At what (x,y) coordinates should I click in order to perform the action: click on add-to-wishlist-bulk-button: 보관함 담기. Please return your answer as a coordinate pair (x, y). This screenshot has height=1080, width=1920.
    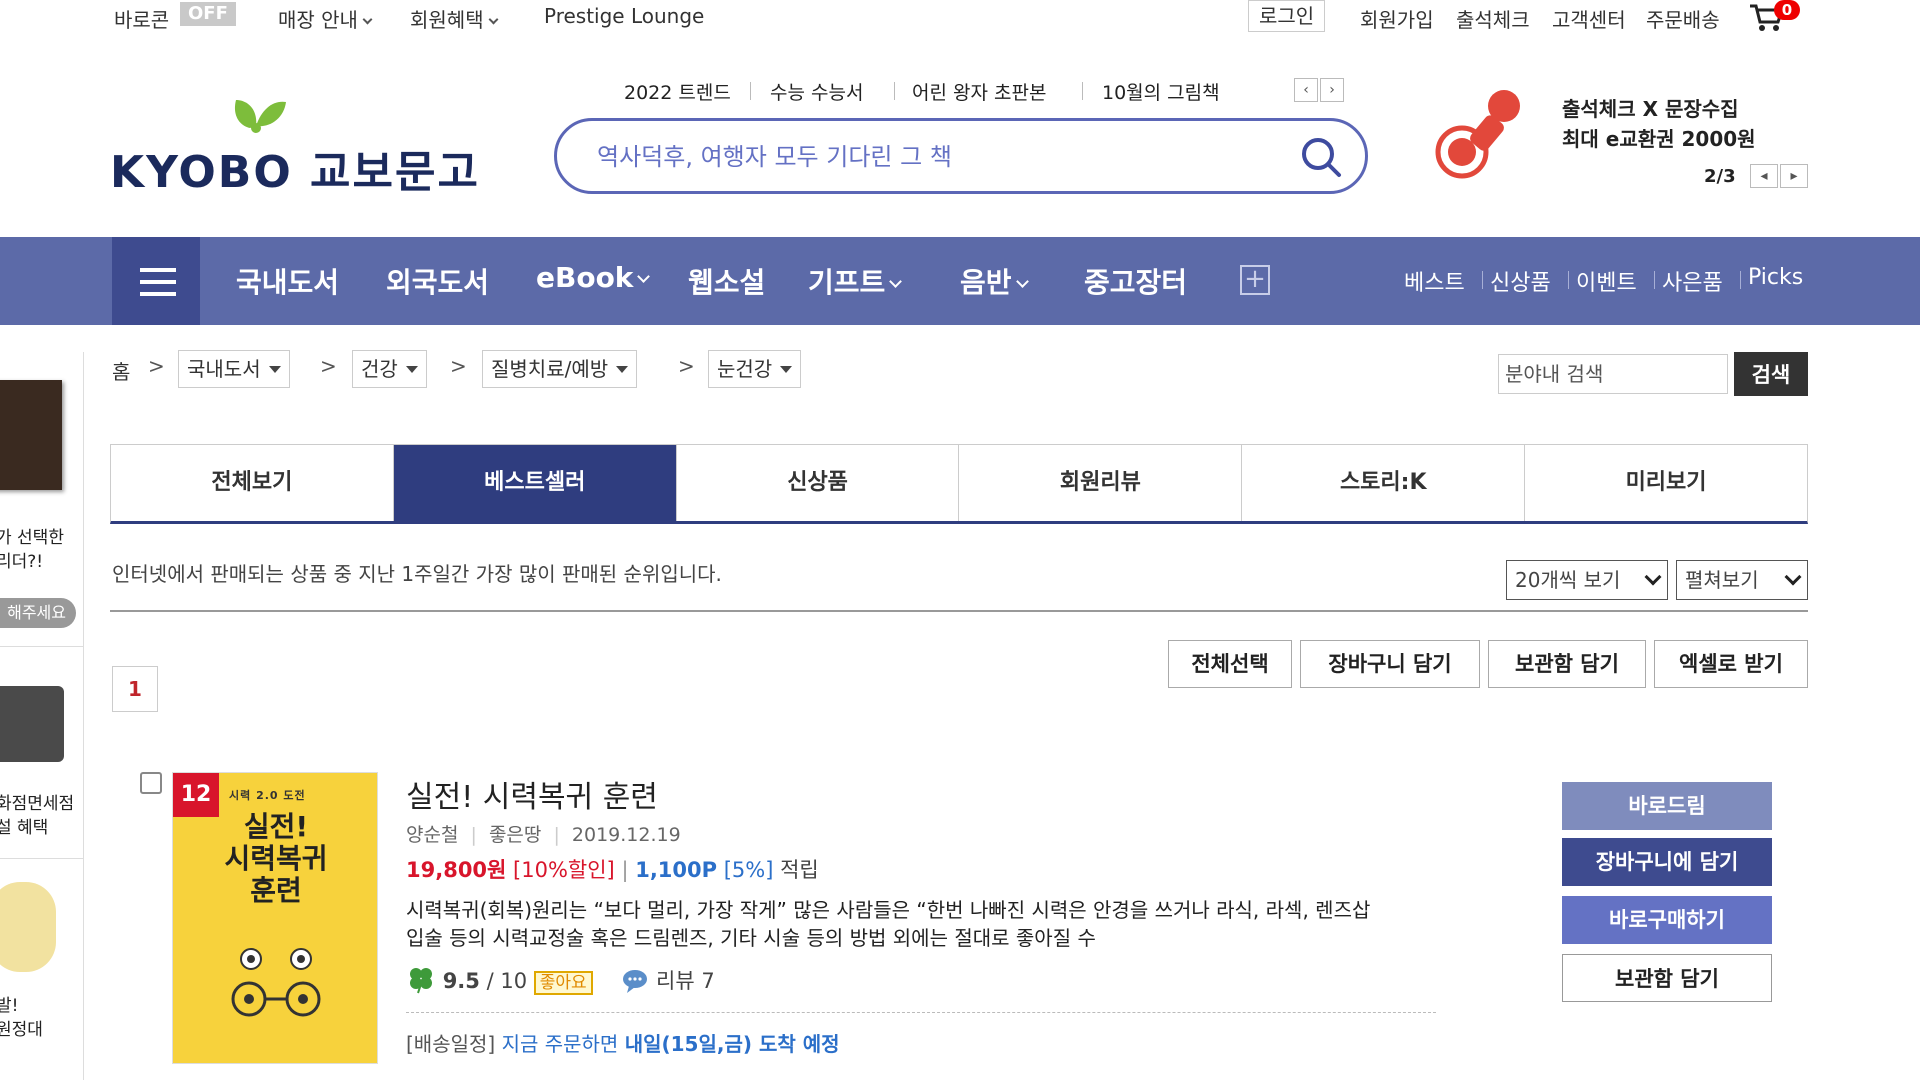
    Looking at the image, I should click on (1567, 664).